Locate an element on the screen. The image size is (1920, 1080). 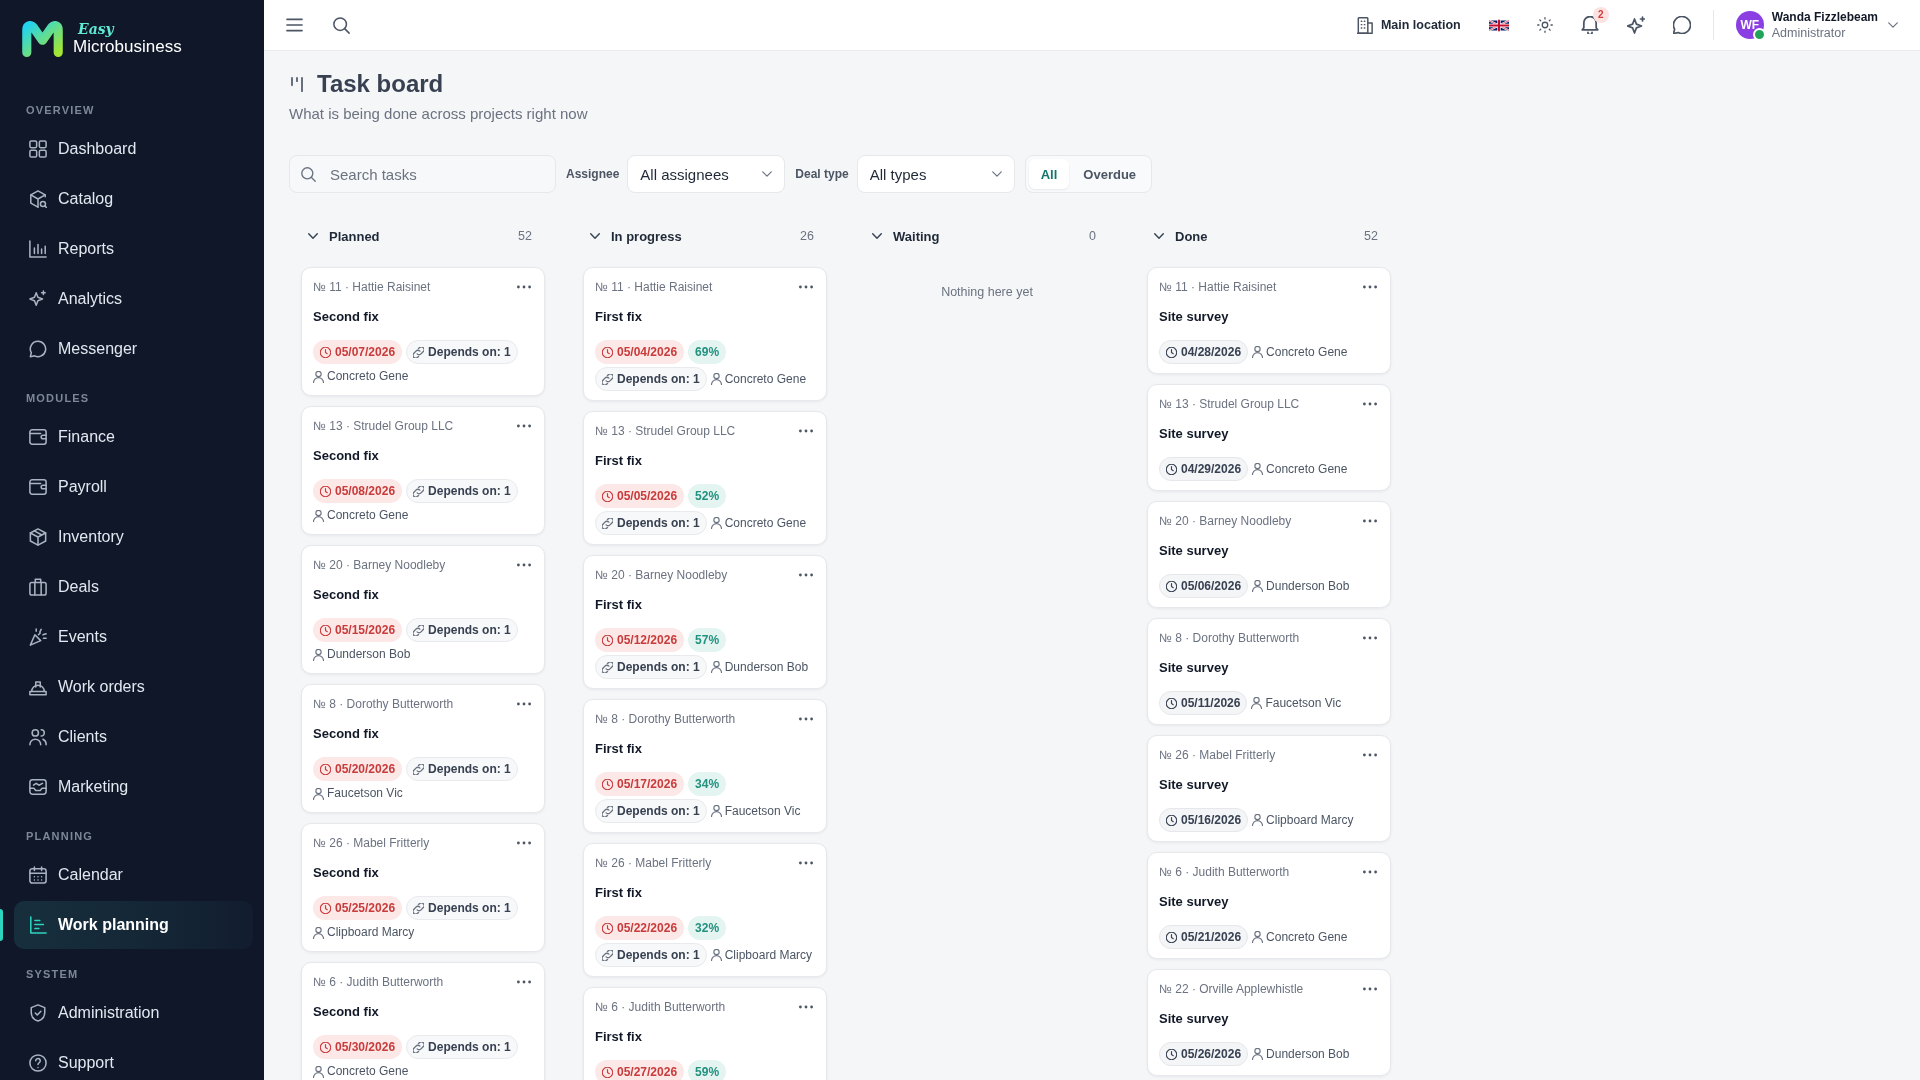
sidebar-item: Dashboard is located at coordinates (133, 149).